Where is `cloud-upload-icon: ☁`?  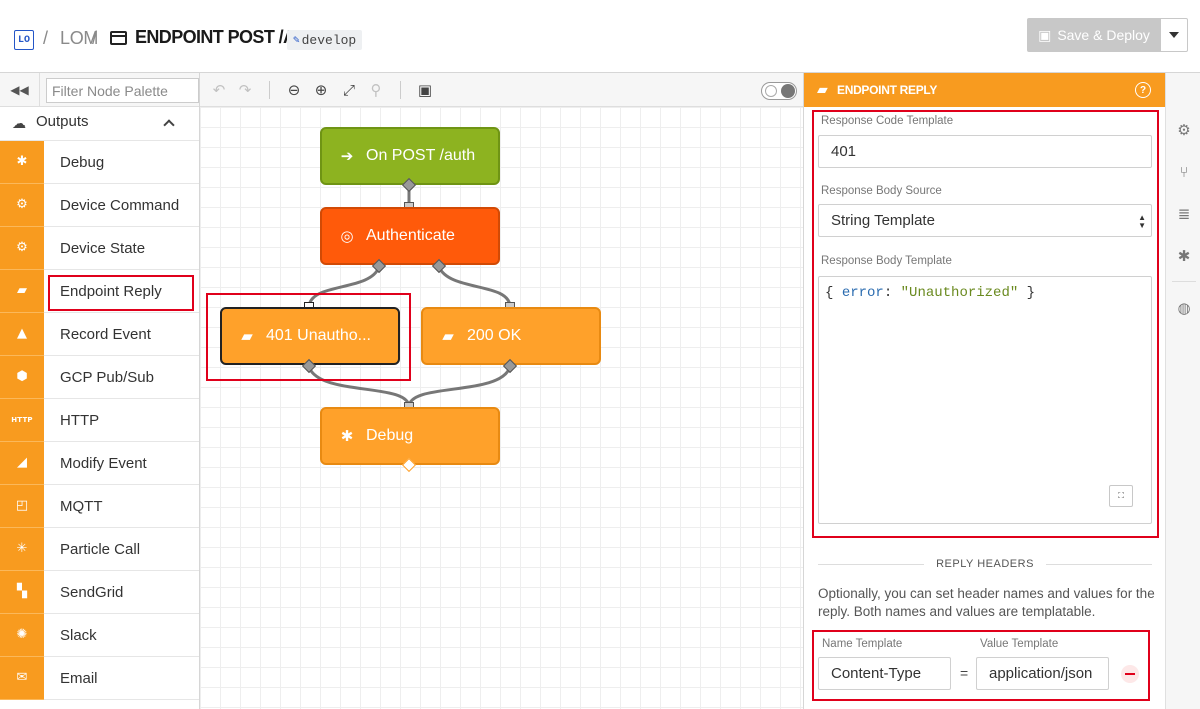
cloud-upload-icon: ☁ is located at coordinates (19, 124).